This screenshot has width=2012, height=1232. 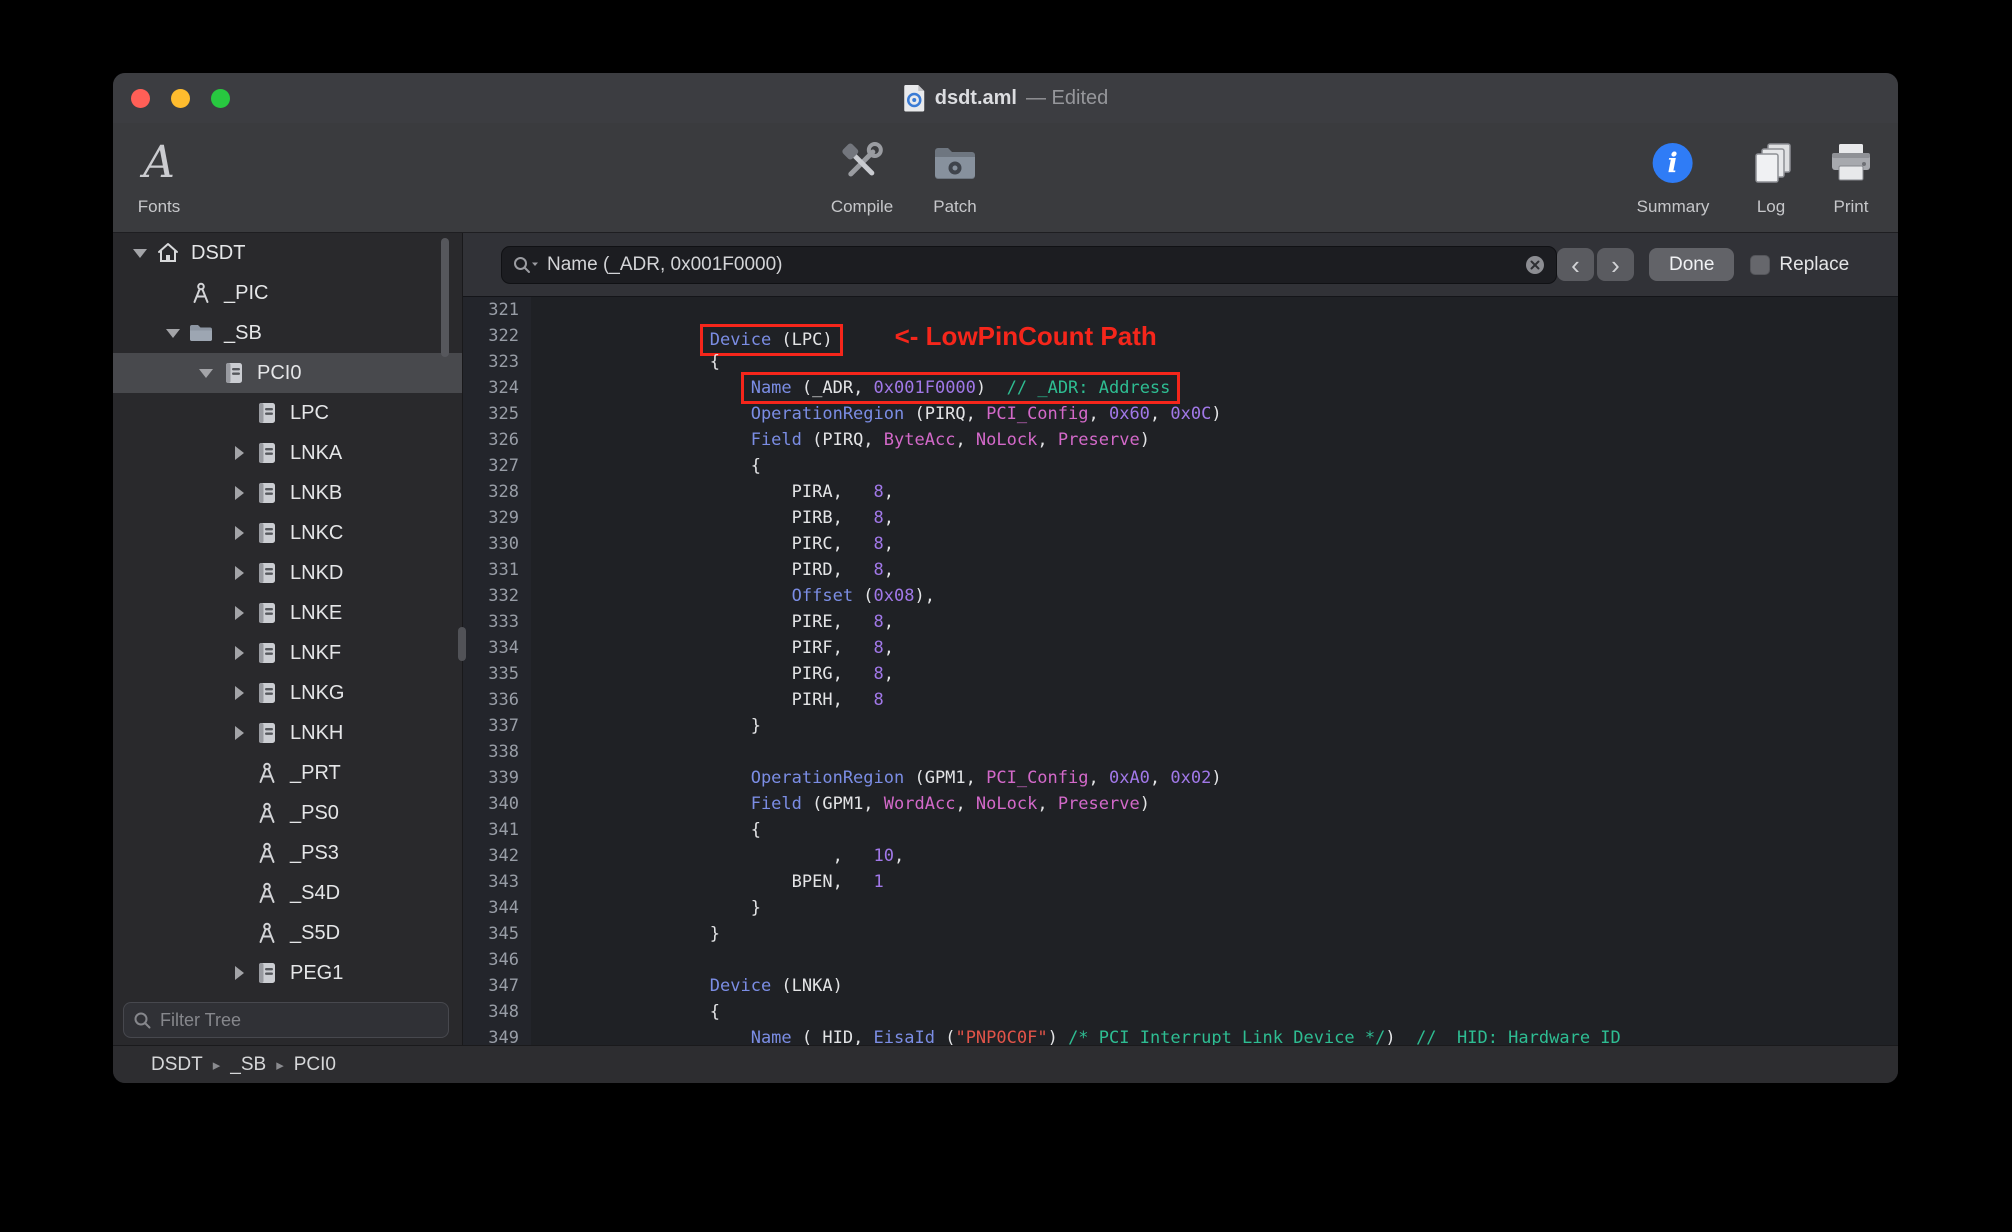 I want to click on window-edited-badge: — Edited, so click(x=1067, y=97).